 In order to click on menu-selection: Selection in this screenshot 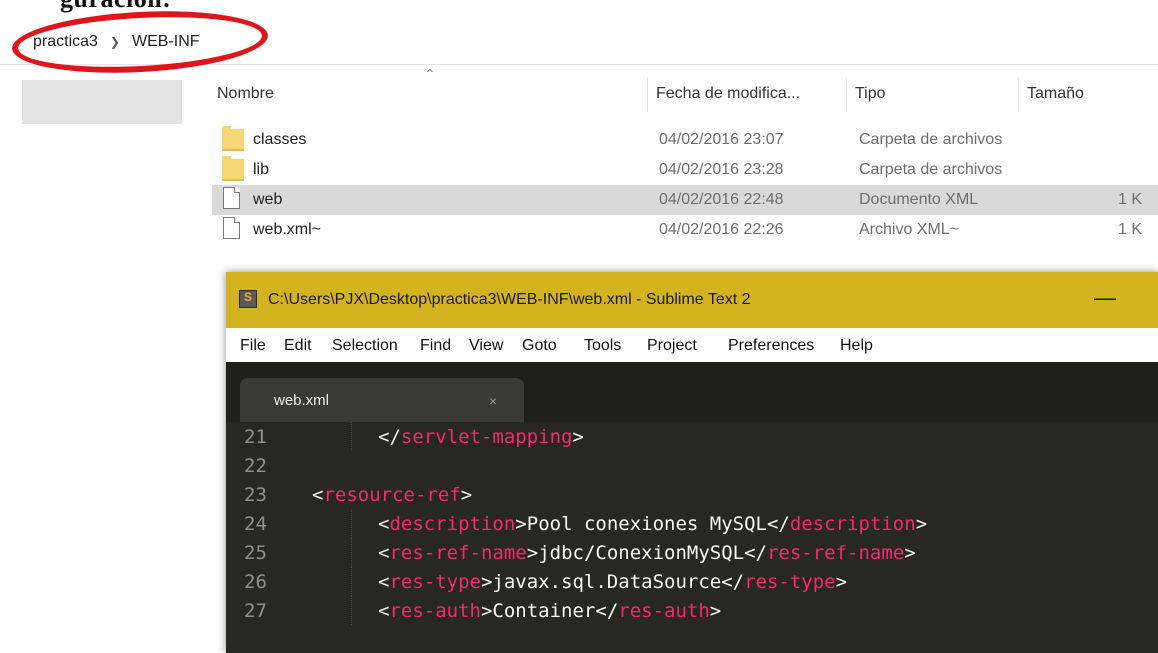, I will do `click(365, 346)`.